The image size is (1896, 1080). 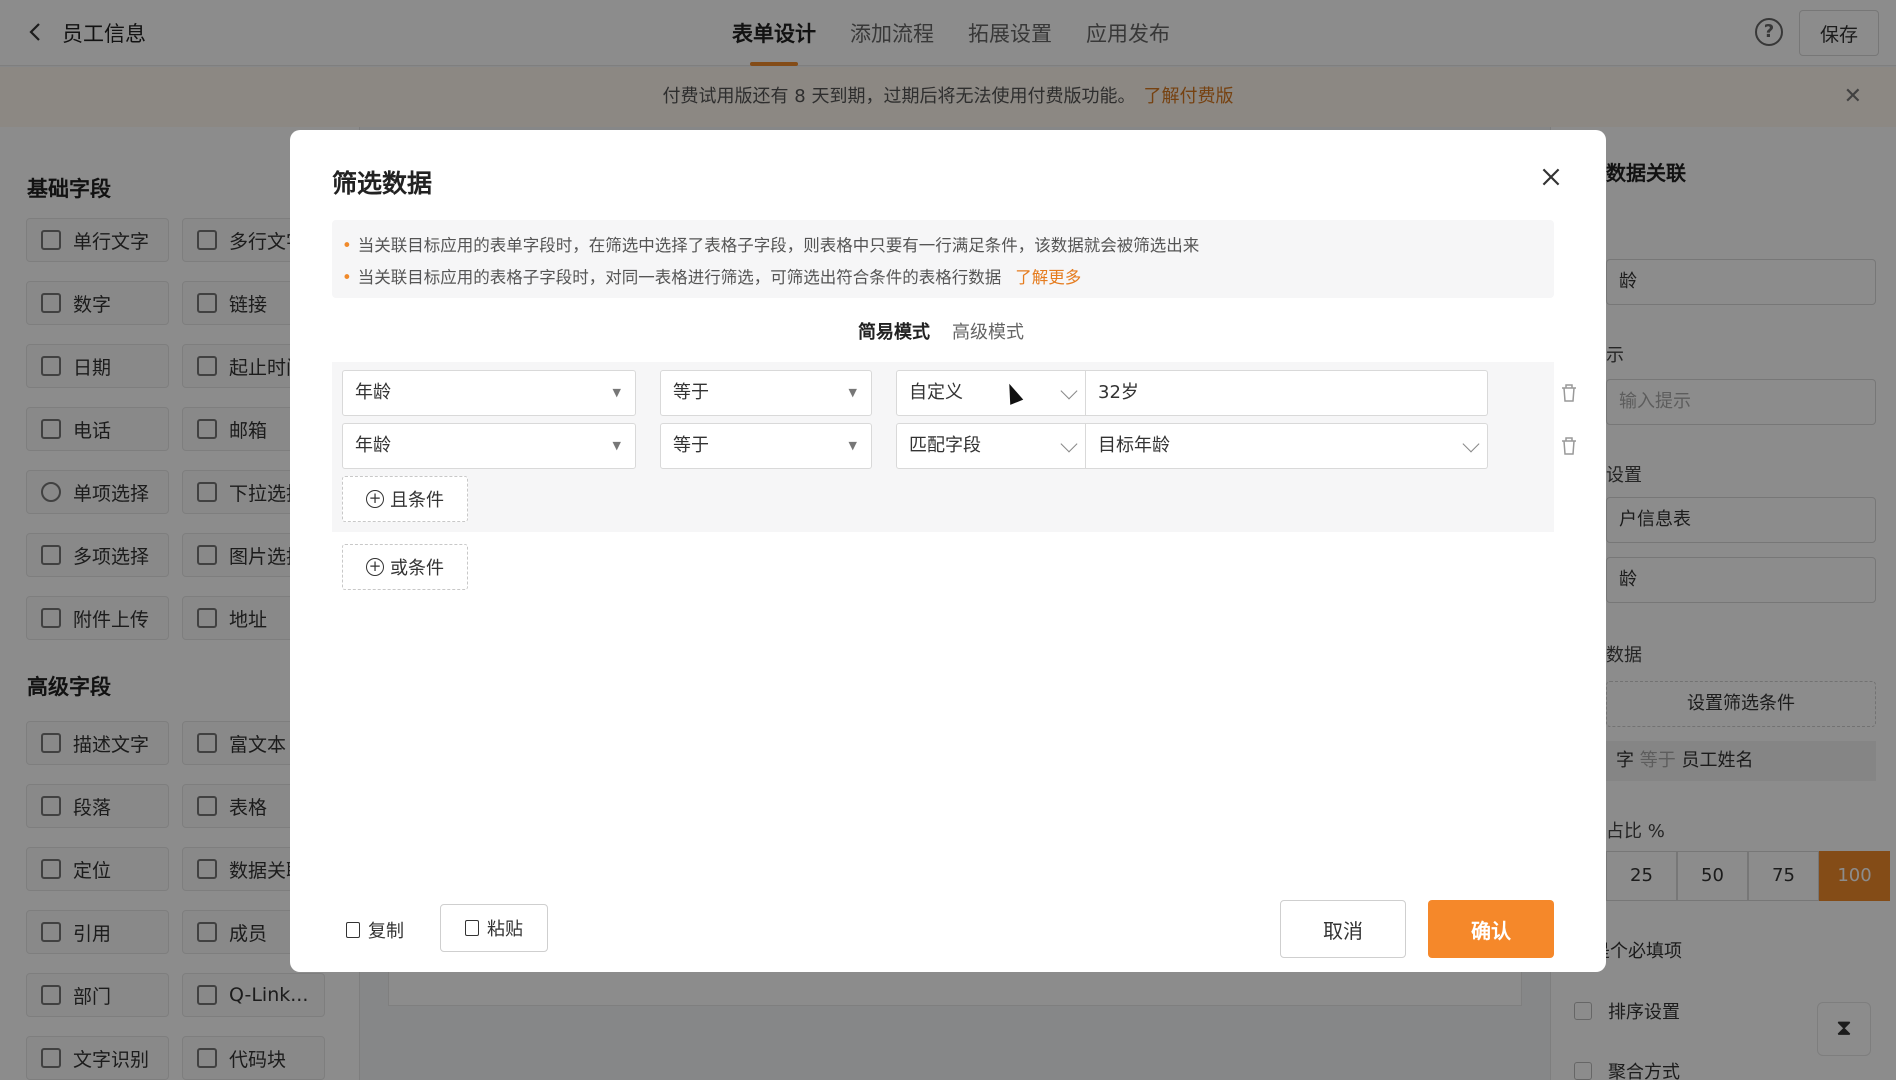 I want to click on button-label: 或条件, so click(x=417, y=568).